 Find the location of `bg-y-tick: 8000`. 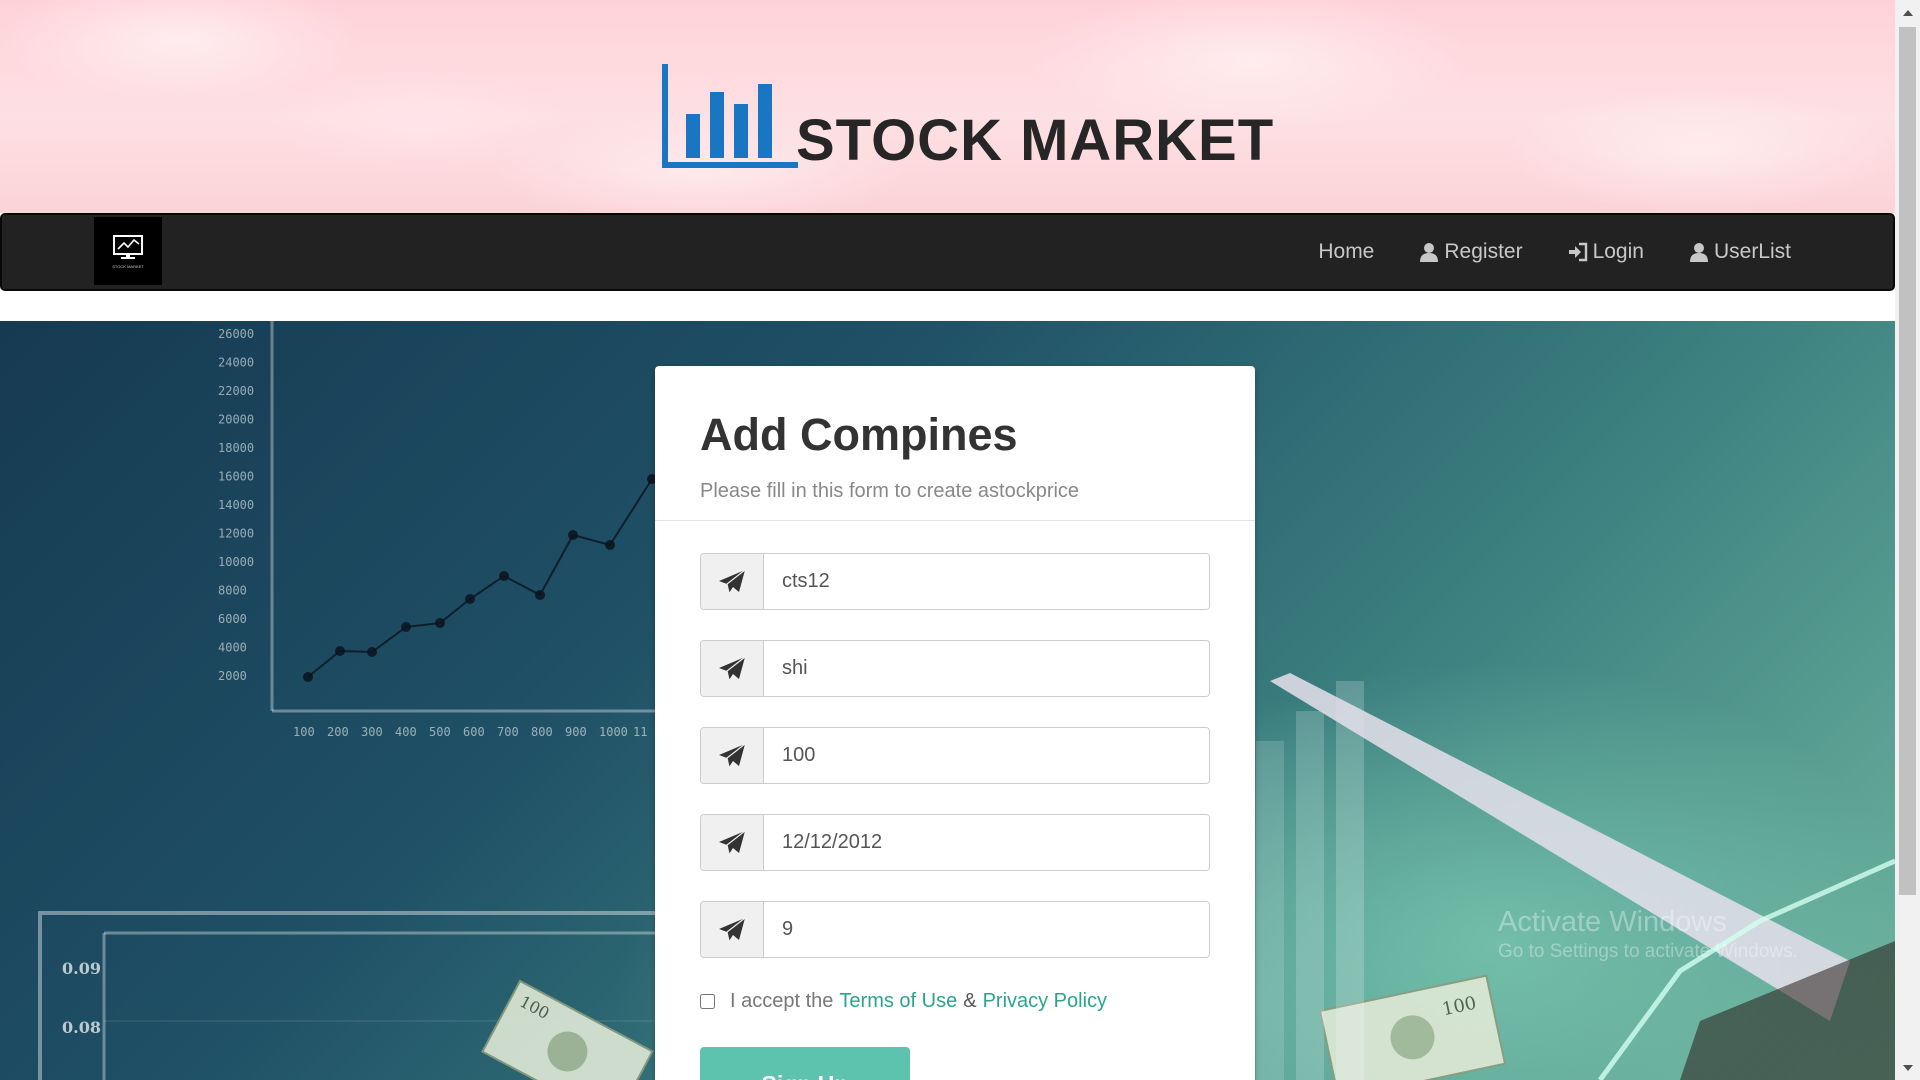

bg-y-tick: 8000 is located at coordinates (232, 591).